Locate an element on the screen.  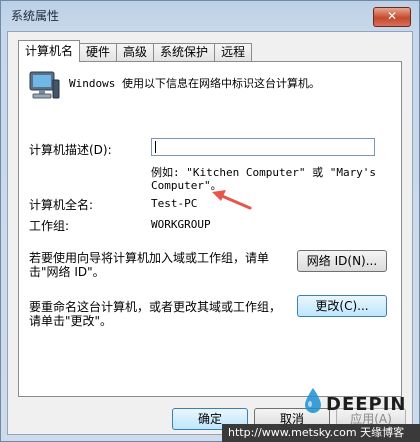
tab-computer-name: 计算机名 is located at coordinates (49, 51).